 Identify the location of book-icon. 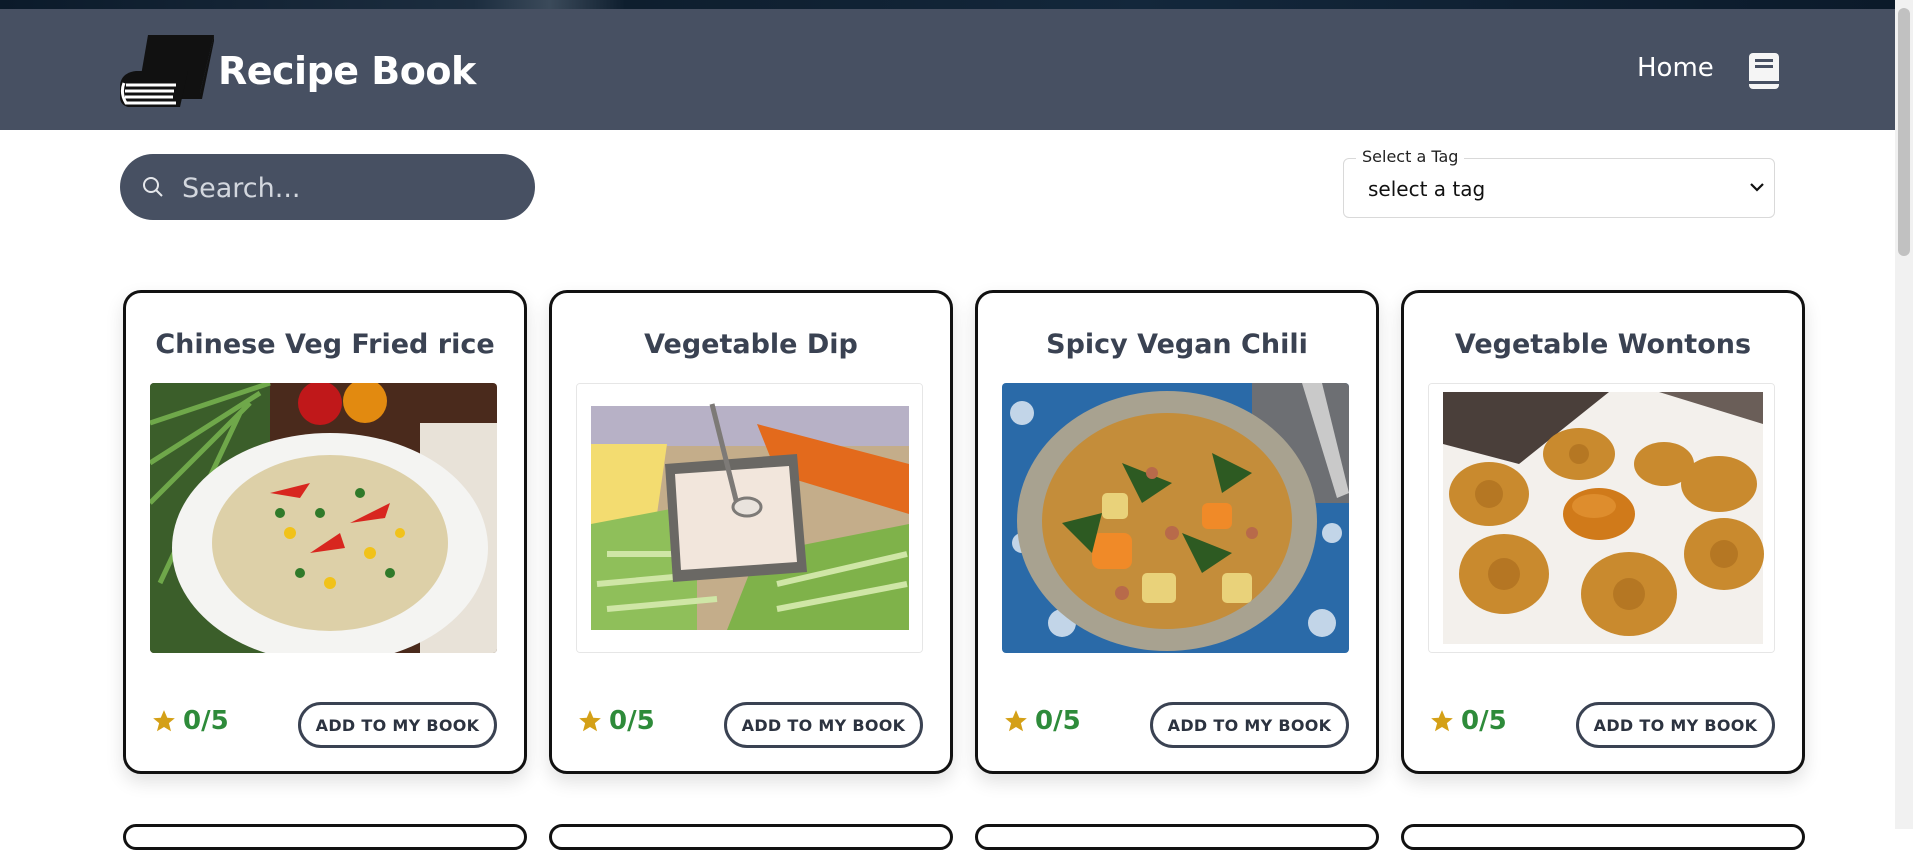
(1764, 71).